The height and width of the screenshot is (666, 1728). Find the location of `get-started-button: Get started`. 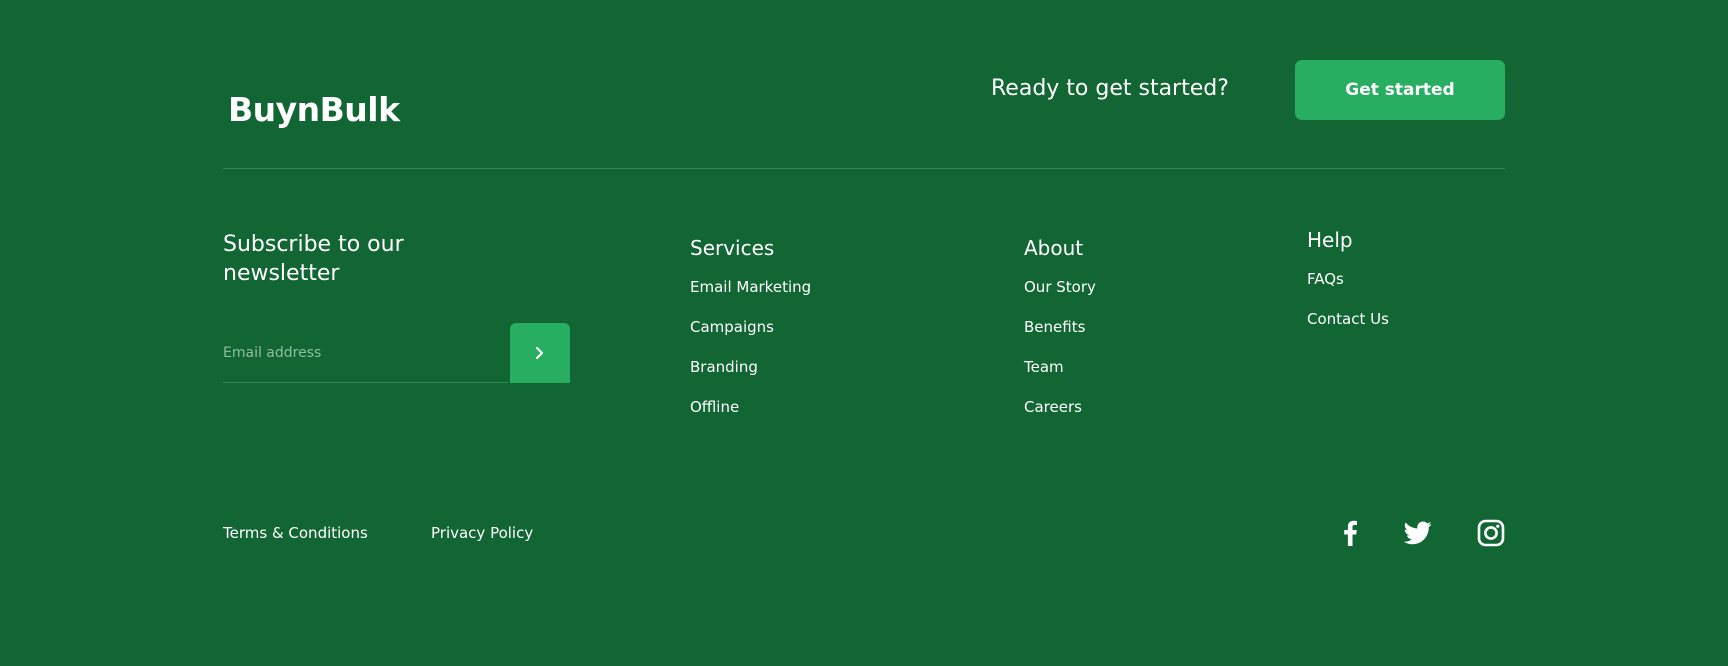

get-started-button: Get started is located at coordinates (1400, 90).